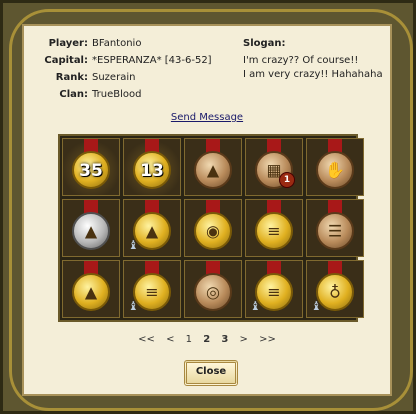  I want to click on capital-label: Capital:, so click(66, 60).